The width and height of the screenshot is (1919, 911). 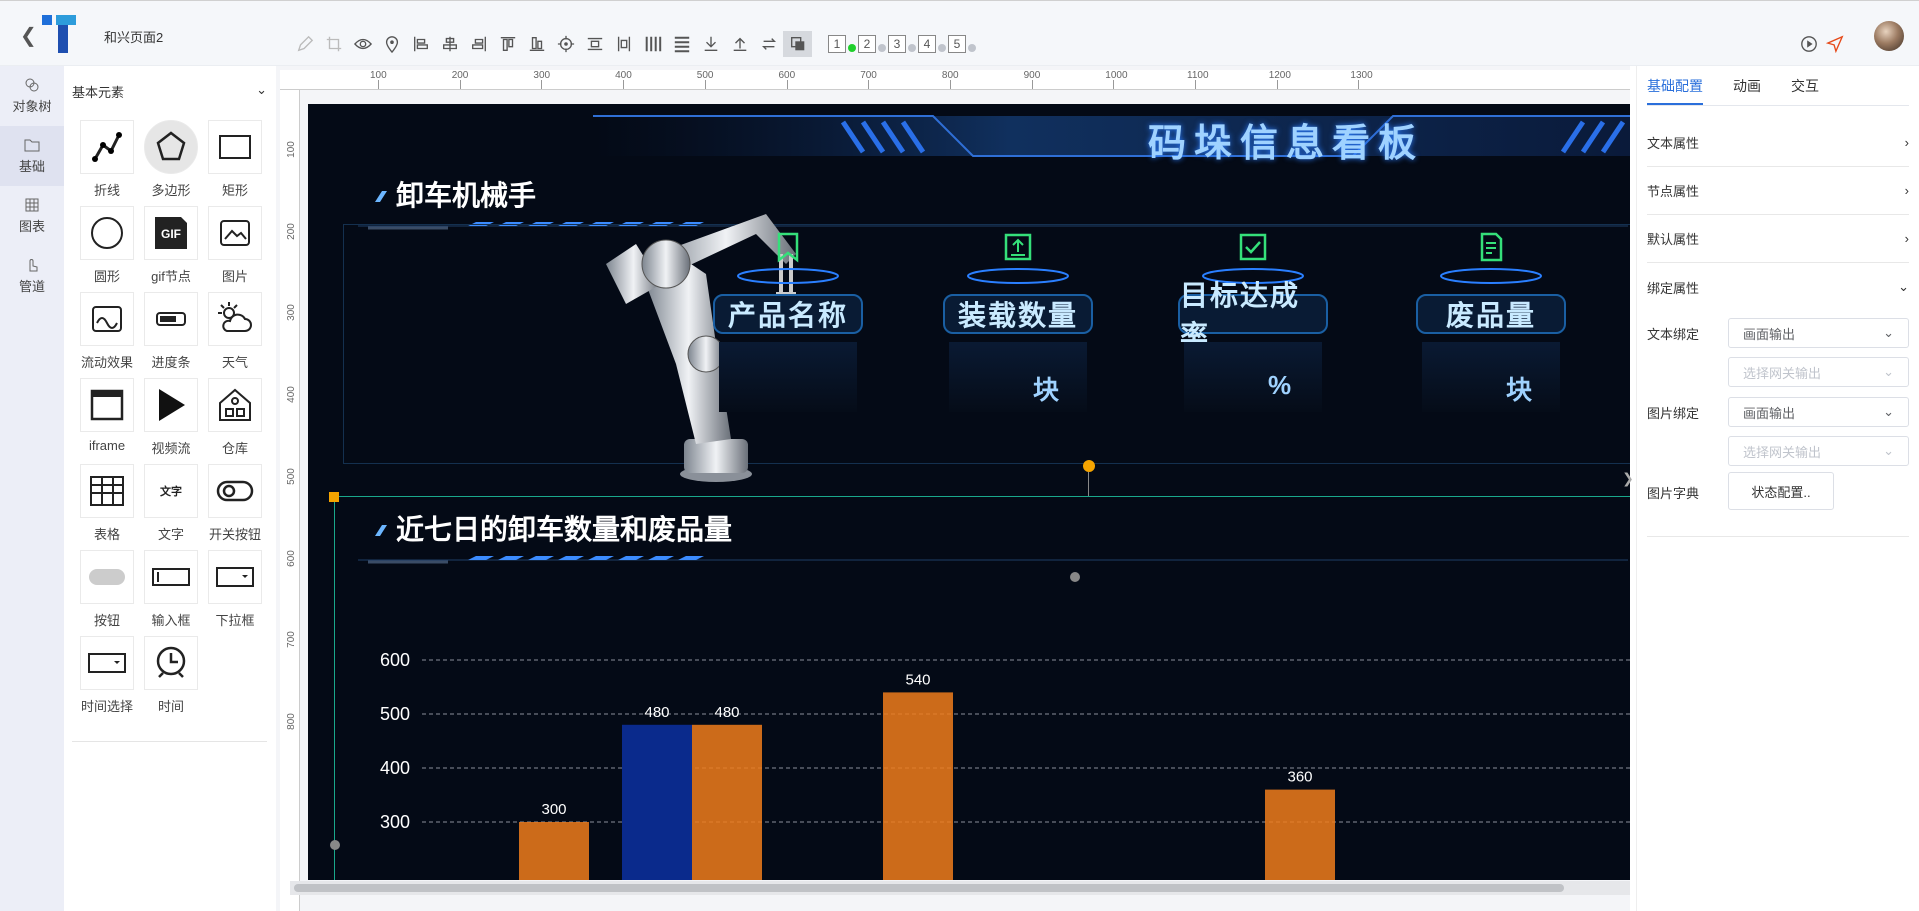 What do you see at coordinates (656, 712) in the screenshot?
I see `bar-value-label: 480` at bounding box center [656, 712].